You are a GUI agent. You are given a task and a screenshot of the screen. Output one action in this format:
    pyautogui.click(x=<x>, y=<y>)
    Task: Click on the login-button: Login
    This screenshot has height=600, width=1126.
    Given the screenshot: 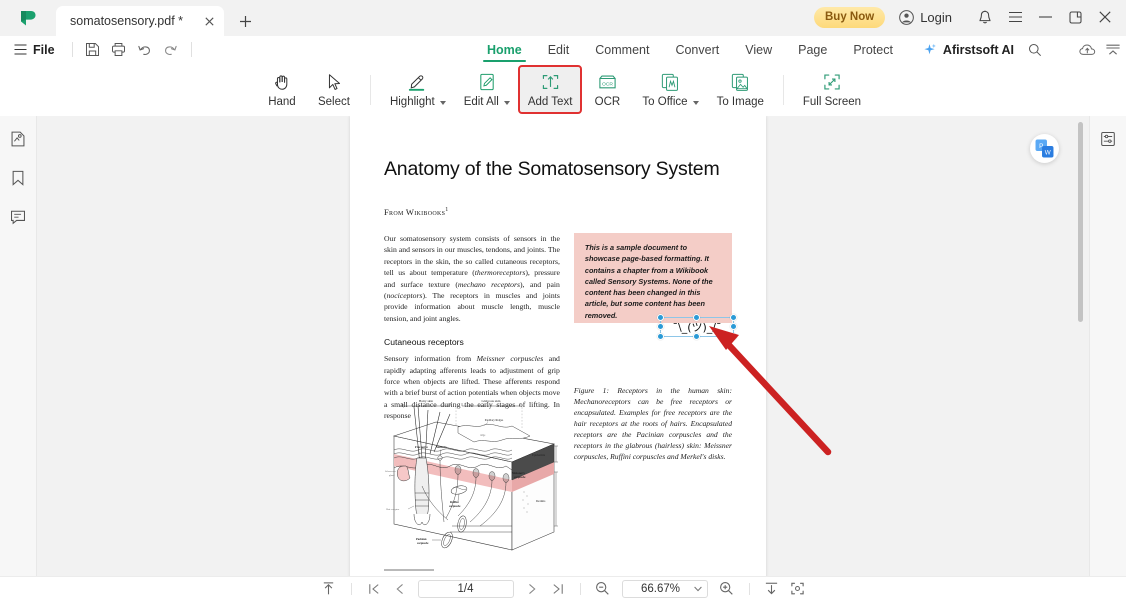 What is the action you would take?
    pyautogui.click(x=925, y=17)
    